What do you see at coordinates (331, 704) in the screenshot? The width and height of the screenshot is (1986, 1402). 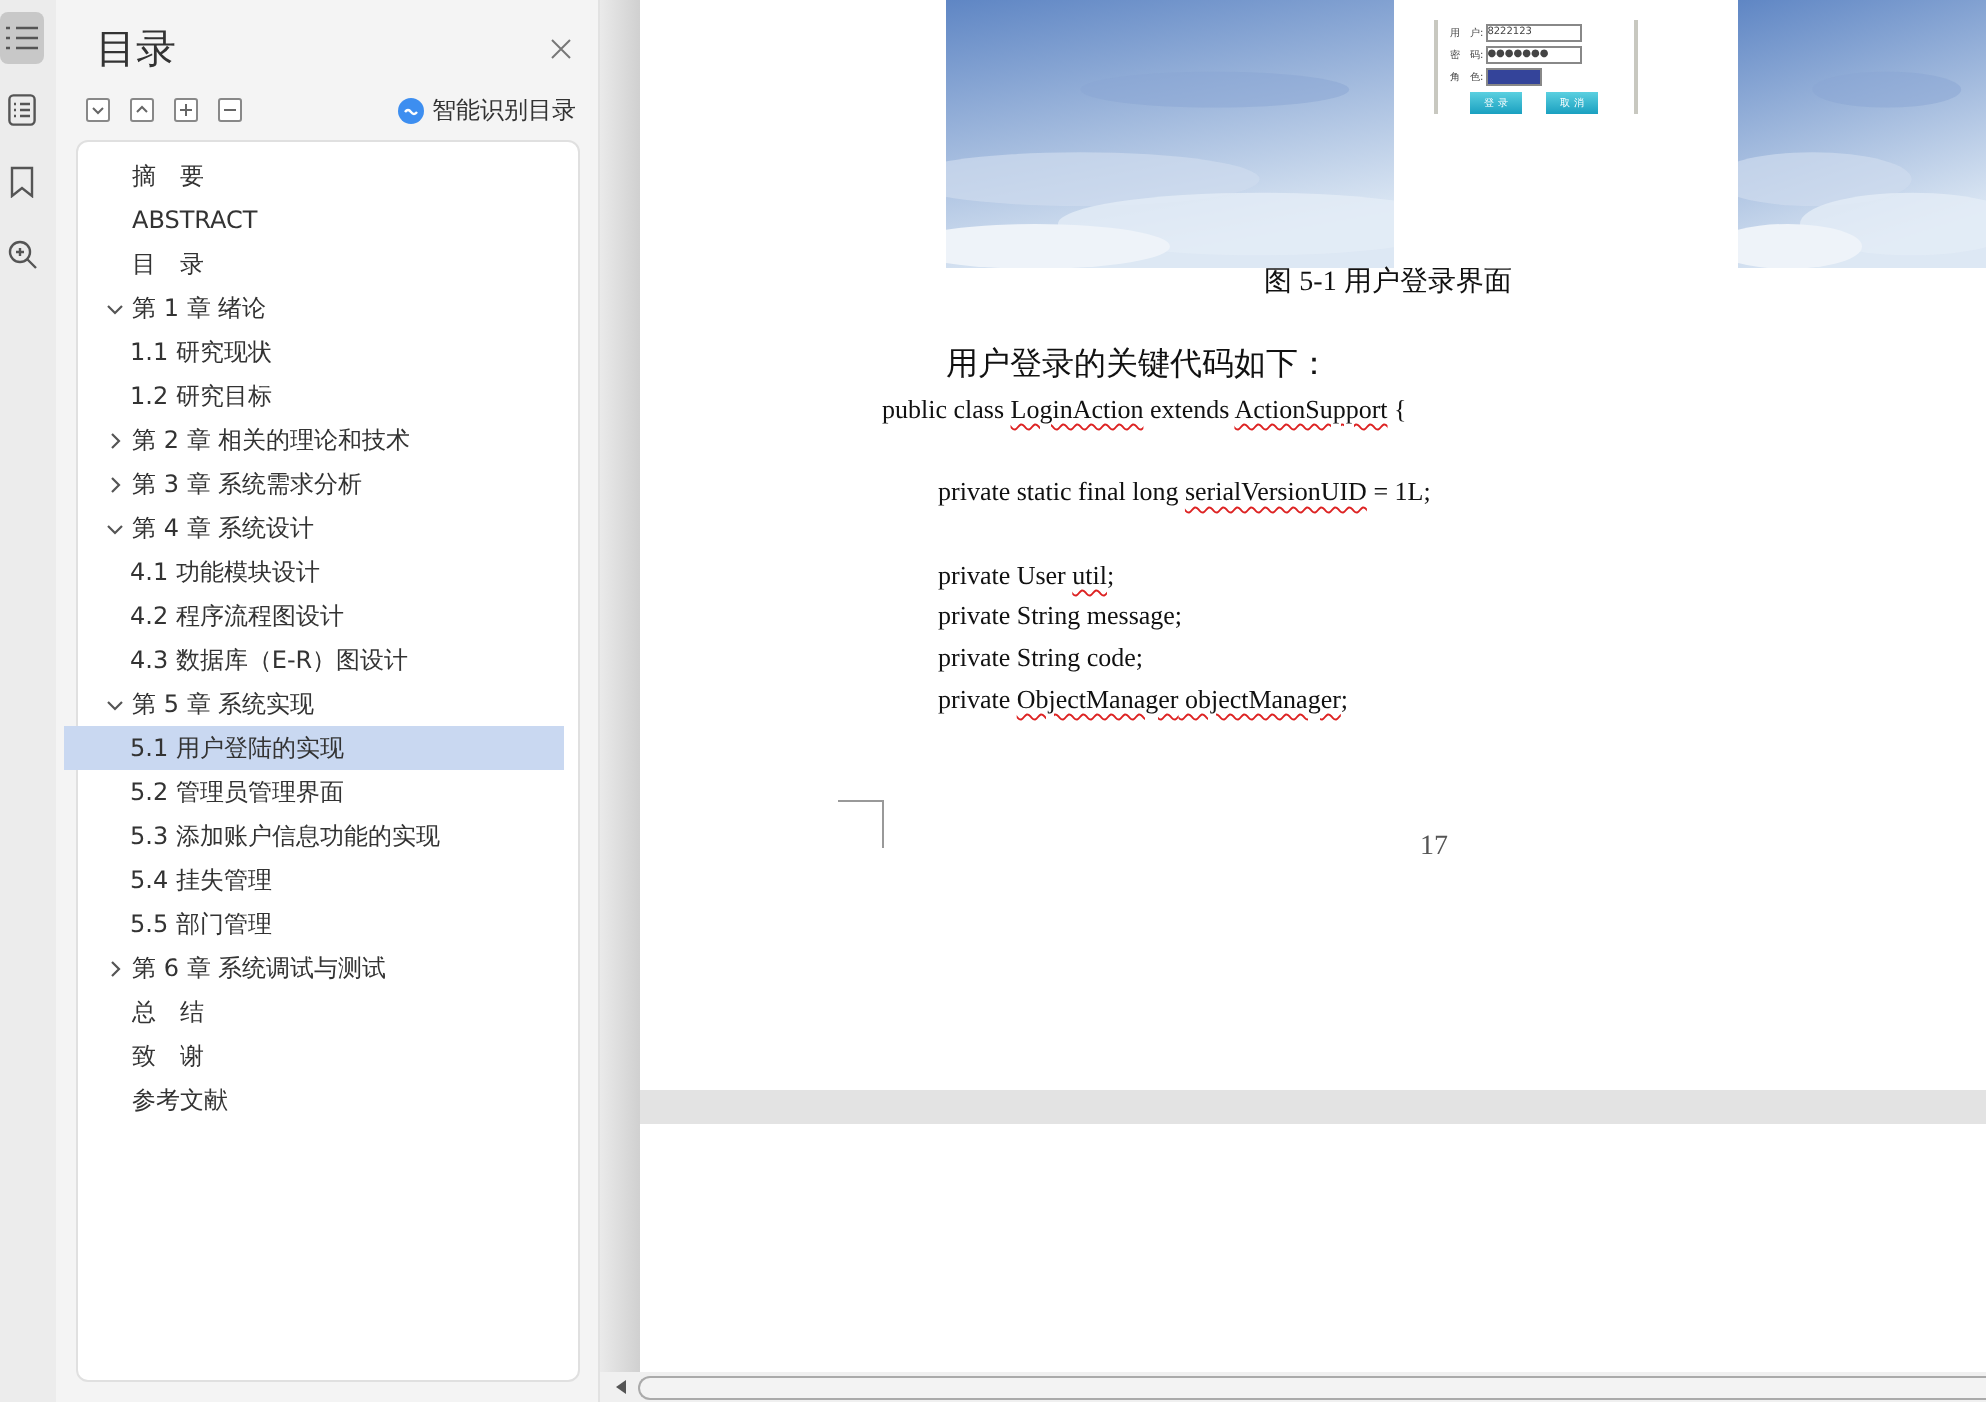 I see `toc-item: 第 5 章 系统实现` at bounding box center [331, 704].